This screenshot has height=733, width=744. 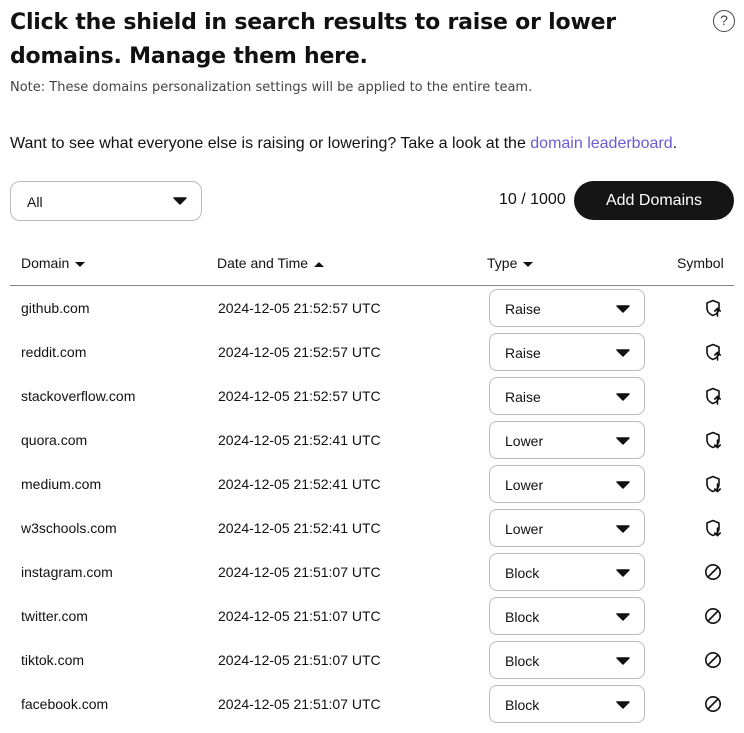 I want to click on domain-cell: instagram.com, so click(x=67, y=572).